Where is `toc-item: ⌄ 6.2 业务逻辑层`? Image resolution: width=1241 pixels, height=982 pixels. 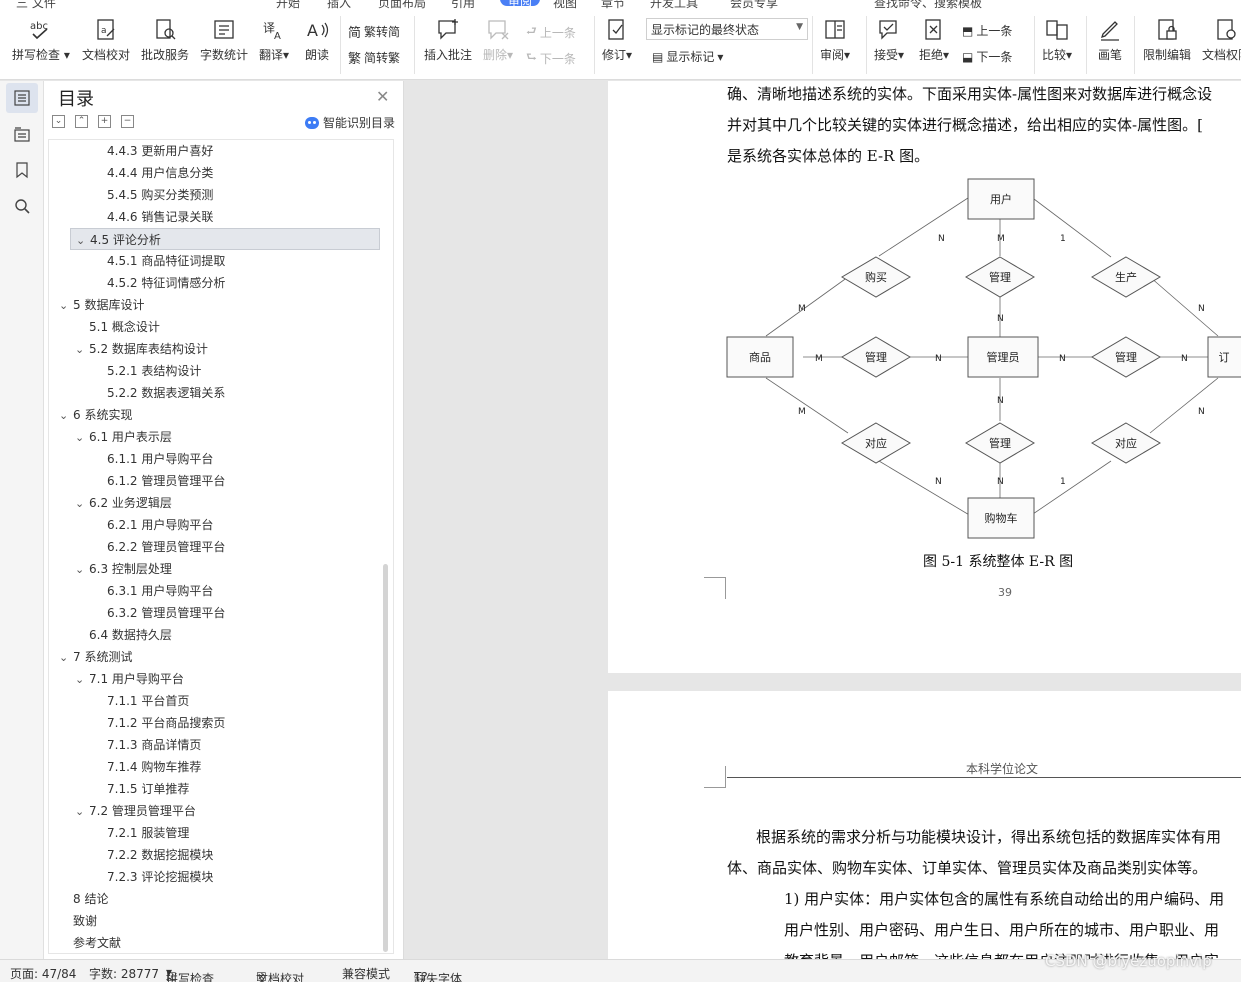 toc-item: ⌄ 6.2 业务逻辑层 is located at coordinates (123, 503).